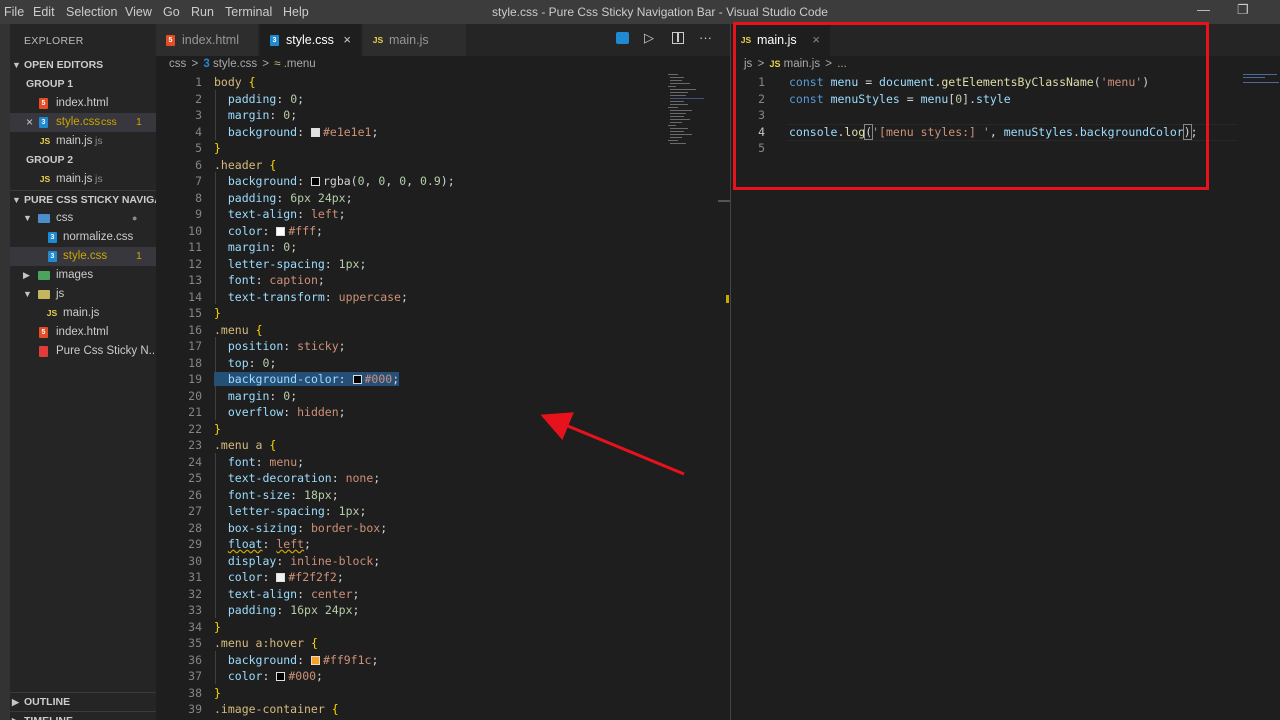  Describe the element at coordinates (245, 445) in the screenshot. I see `code-line: .menu a {` at that location.